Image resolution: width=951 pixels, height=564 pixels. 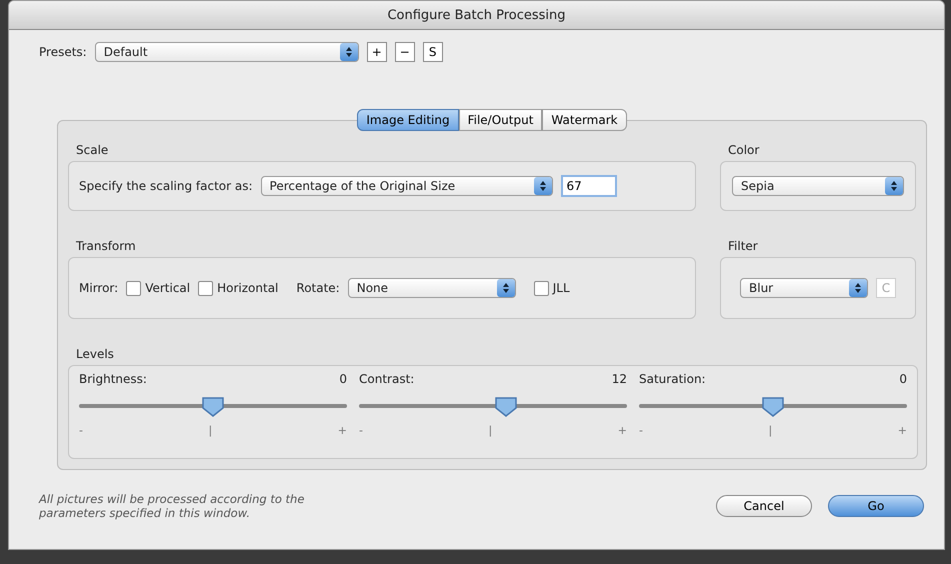 I want to click on field-label: Specify the scaling factor as:, so click(x=166, y=186).